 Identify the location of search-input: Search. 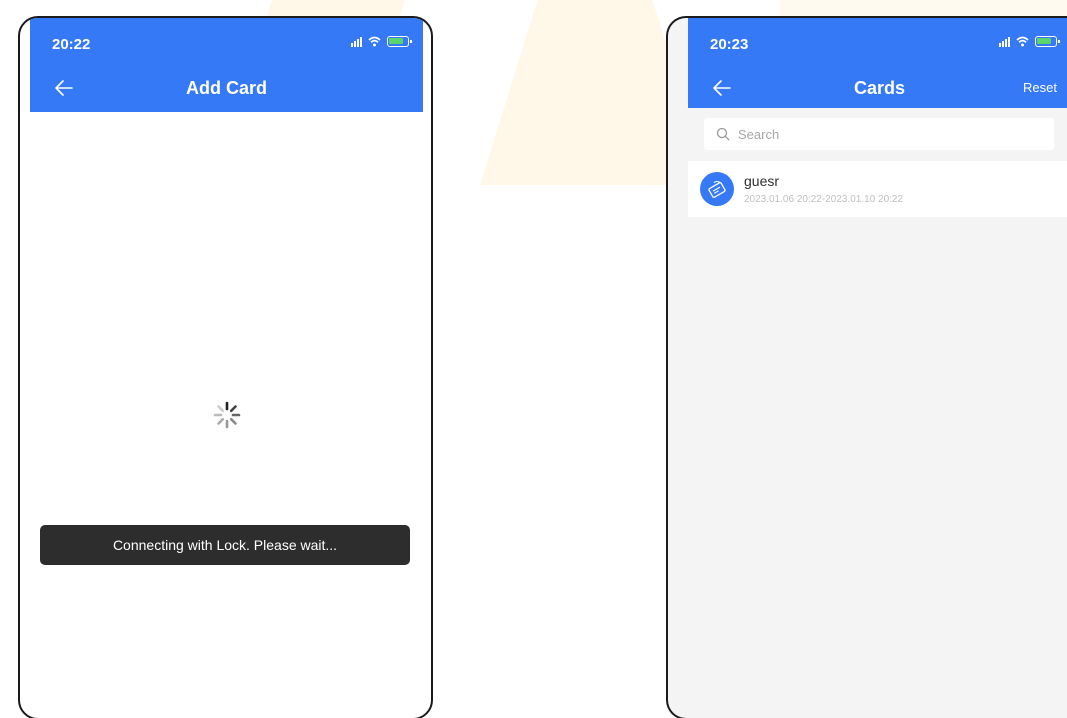
(879, 134).